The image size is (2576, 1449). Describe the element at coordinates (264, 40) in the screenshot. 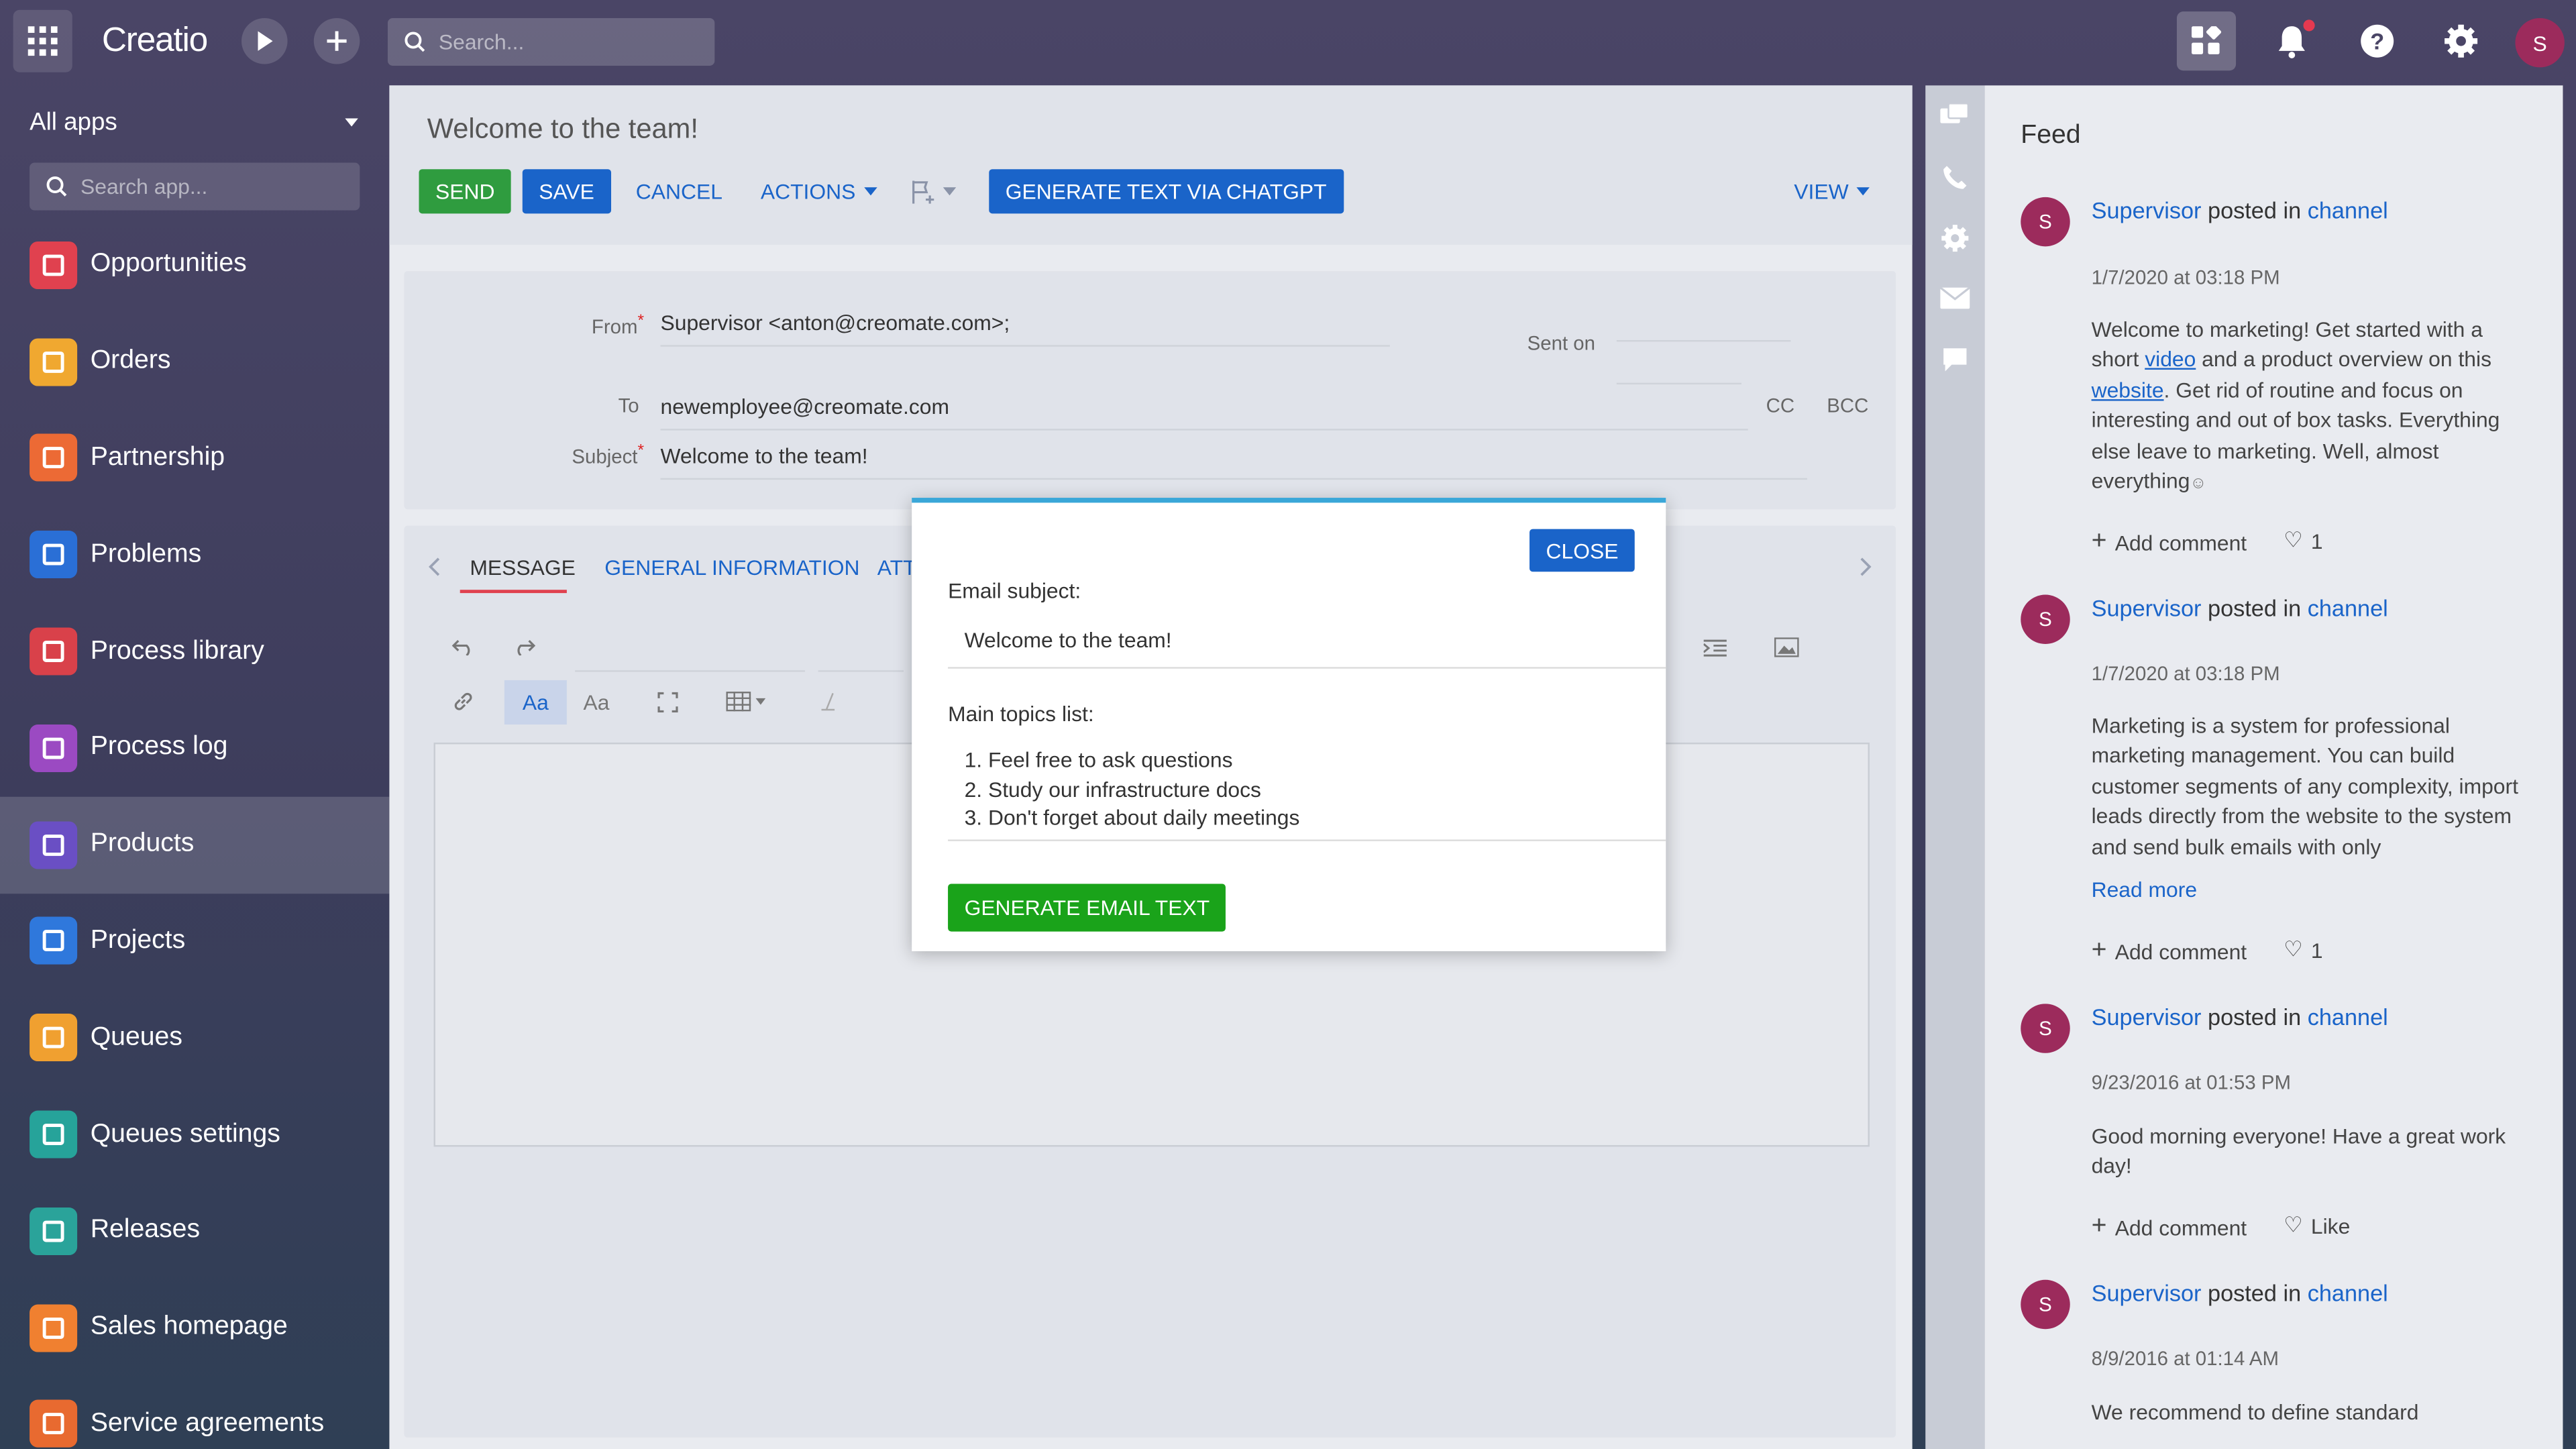

I see `run-process-button` at that location.